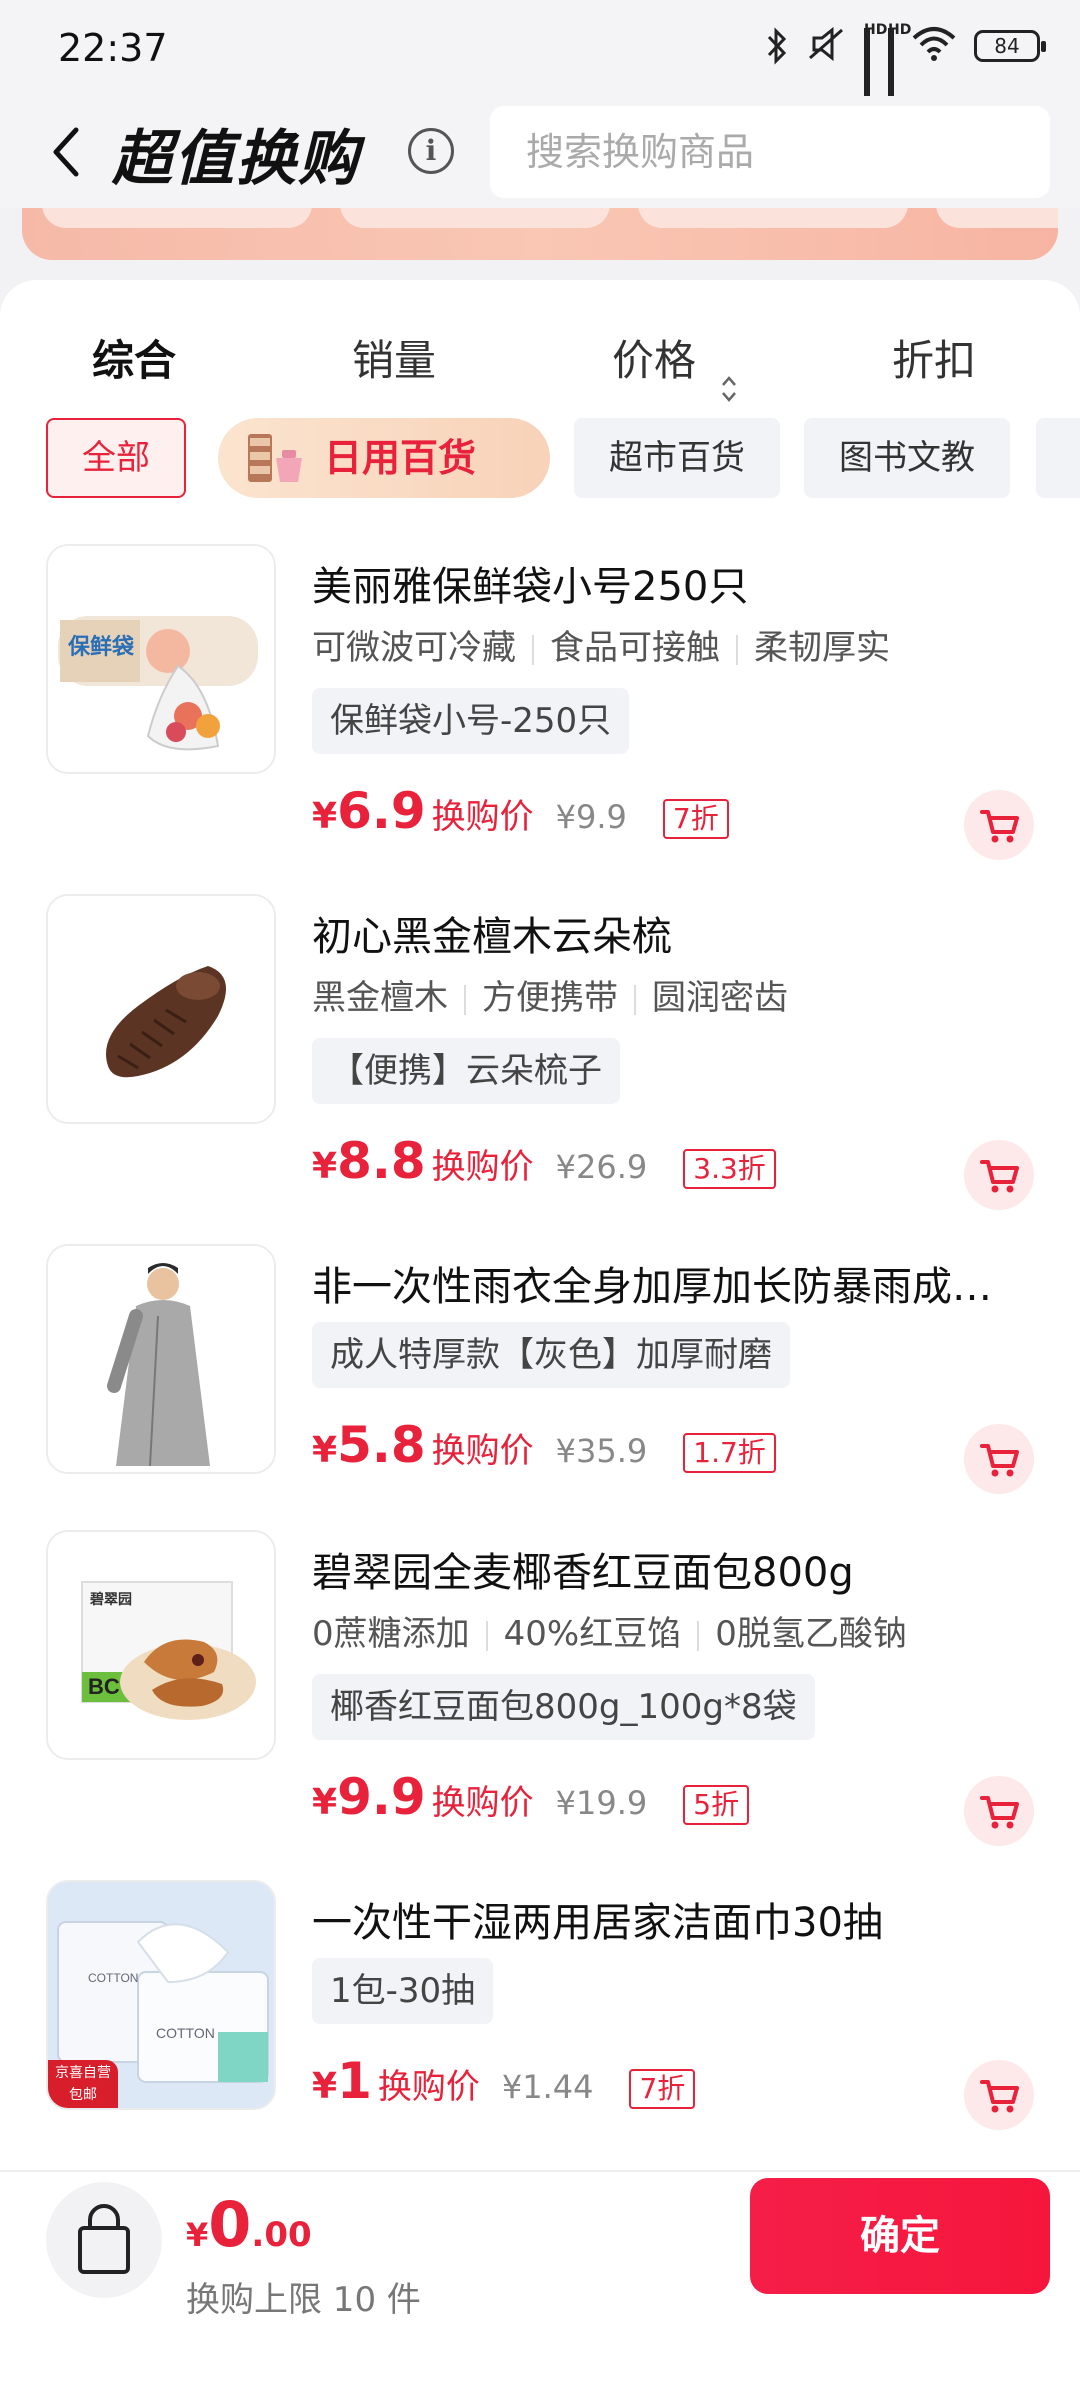 The width and height of the screenshot is (1080, 2400). What do you see at coordinates (591, 817) in the screenshot?
I see `original-price: ¥9.9` at bounding box center [591, 817].